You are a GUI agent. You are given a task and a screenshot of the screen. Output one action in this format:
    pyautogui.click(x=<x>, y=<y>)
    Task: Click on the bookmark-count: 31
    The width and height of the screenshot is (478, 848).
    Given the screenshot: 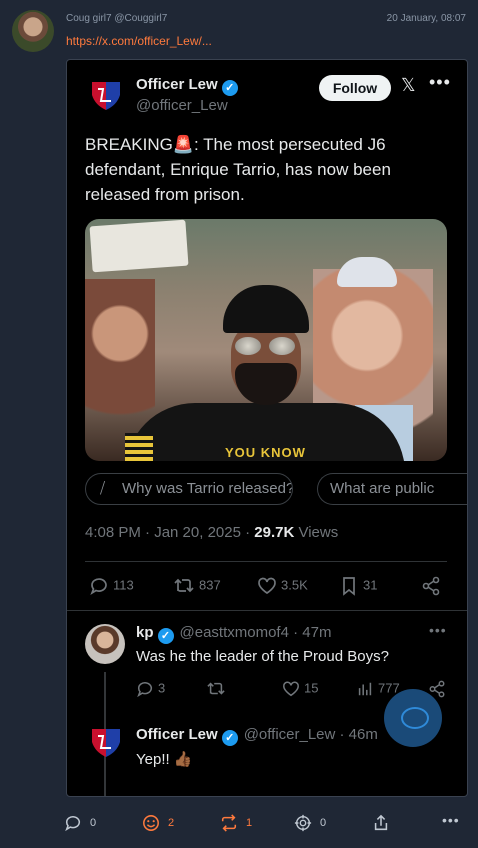 What is the action you would take?
    pyautogui.click(x=370, y=585)
    